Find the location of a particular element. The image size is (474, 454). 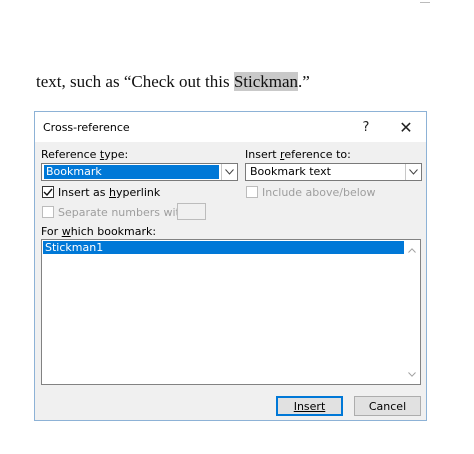

document-text-before: text, such as “Check out this is located at coordinates (135, 81).